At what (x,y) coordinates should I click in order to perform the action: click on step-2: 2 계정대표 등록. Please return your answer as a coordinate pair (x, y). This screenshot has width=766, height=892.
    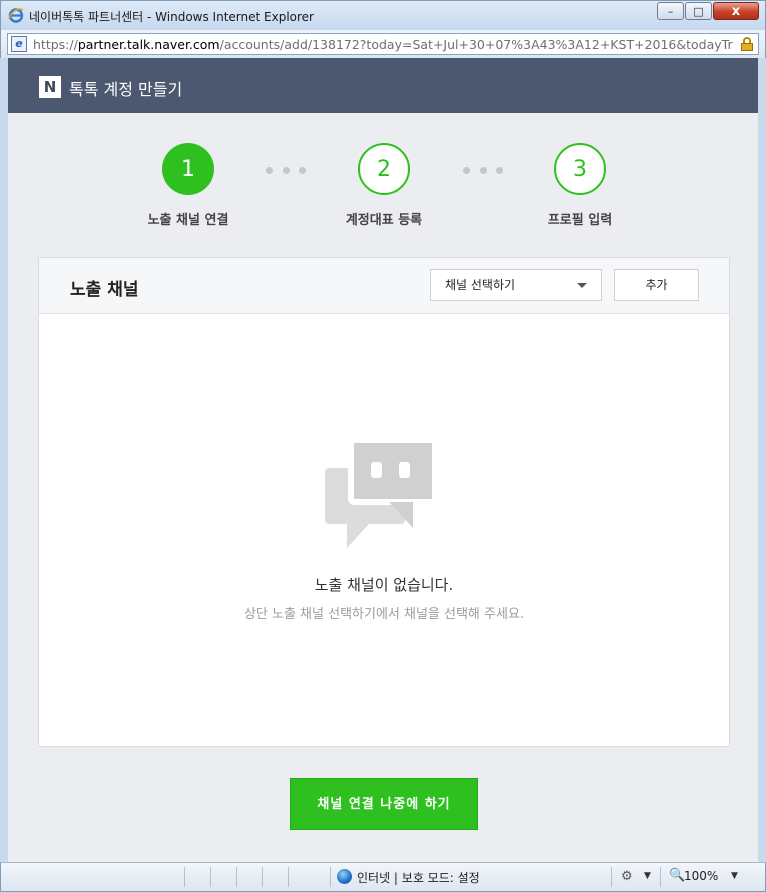
    Looking at the image, I should click on (384, 185).